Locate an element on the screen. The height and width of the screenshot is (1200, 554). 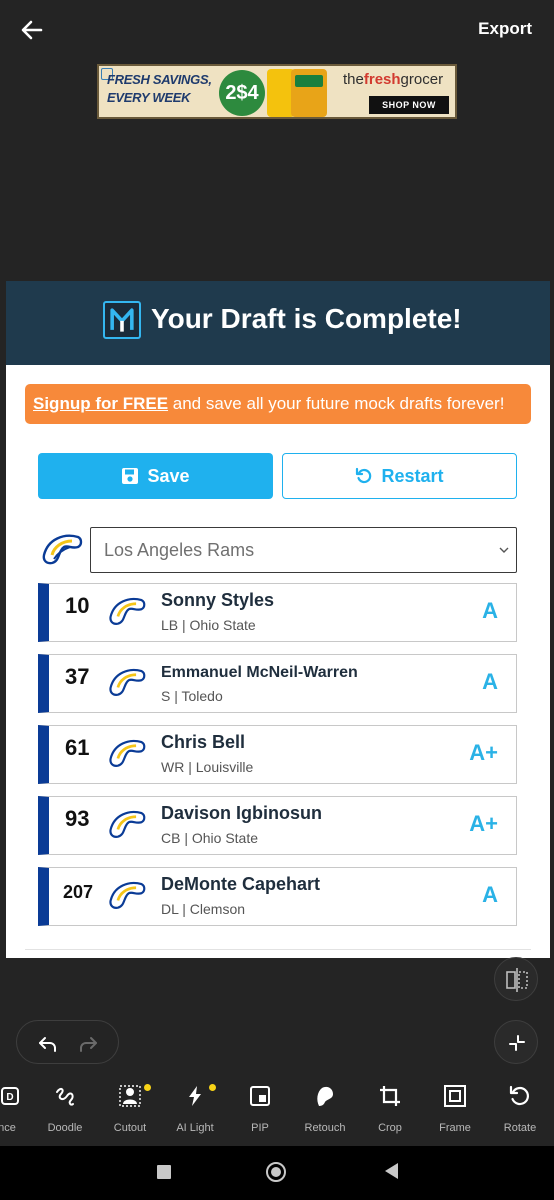
frame-icon is located at coordinates (455, 1096).